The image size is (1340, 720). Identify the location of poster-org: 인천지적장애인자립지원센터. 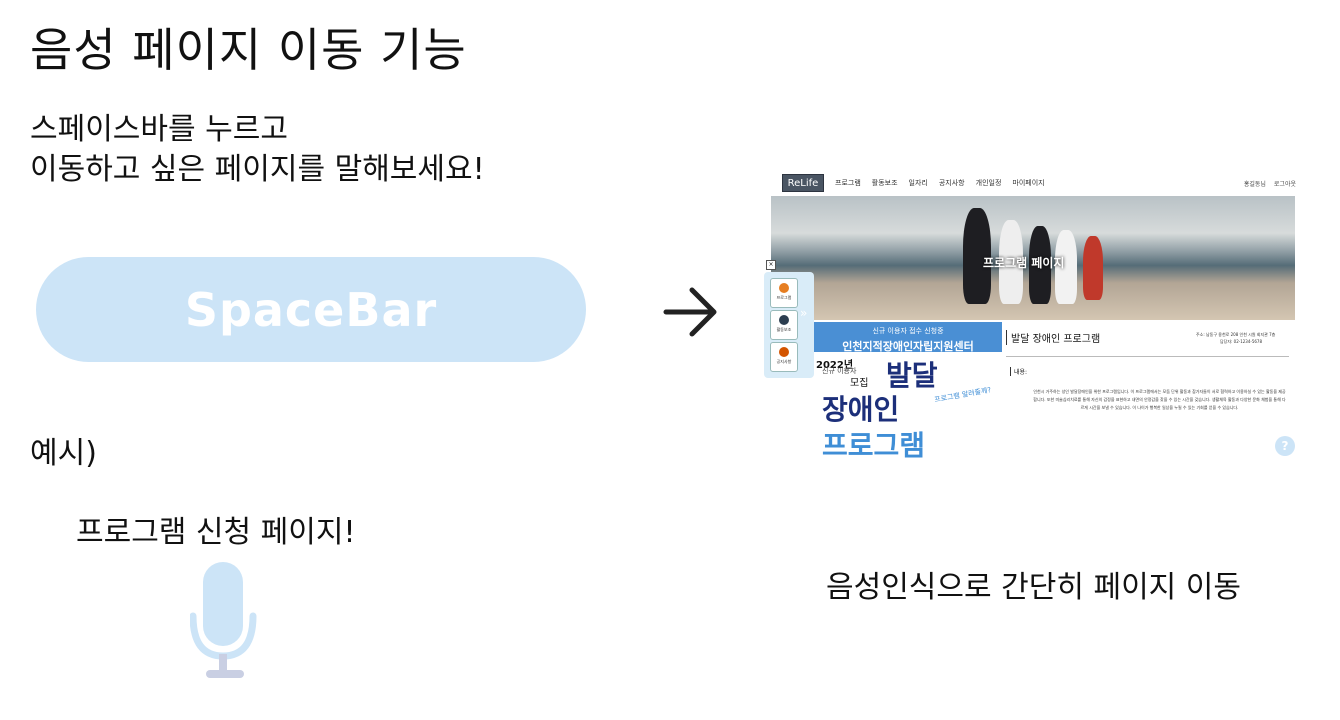
(908, 346).